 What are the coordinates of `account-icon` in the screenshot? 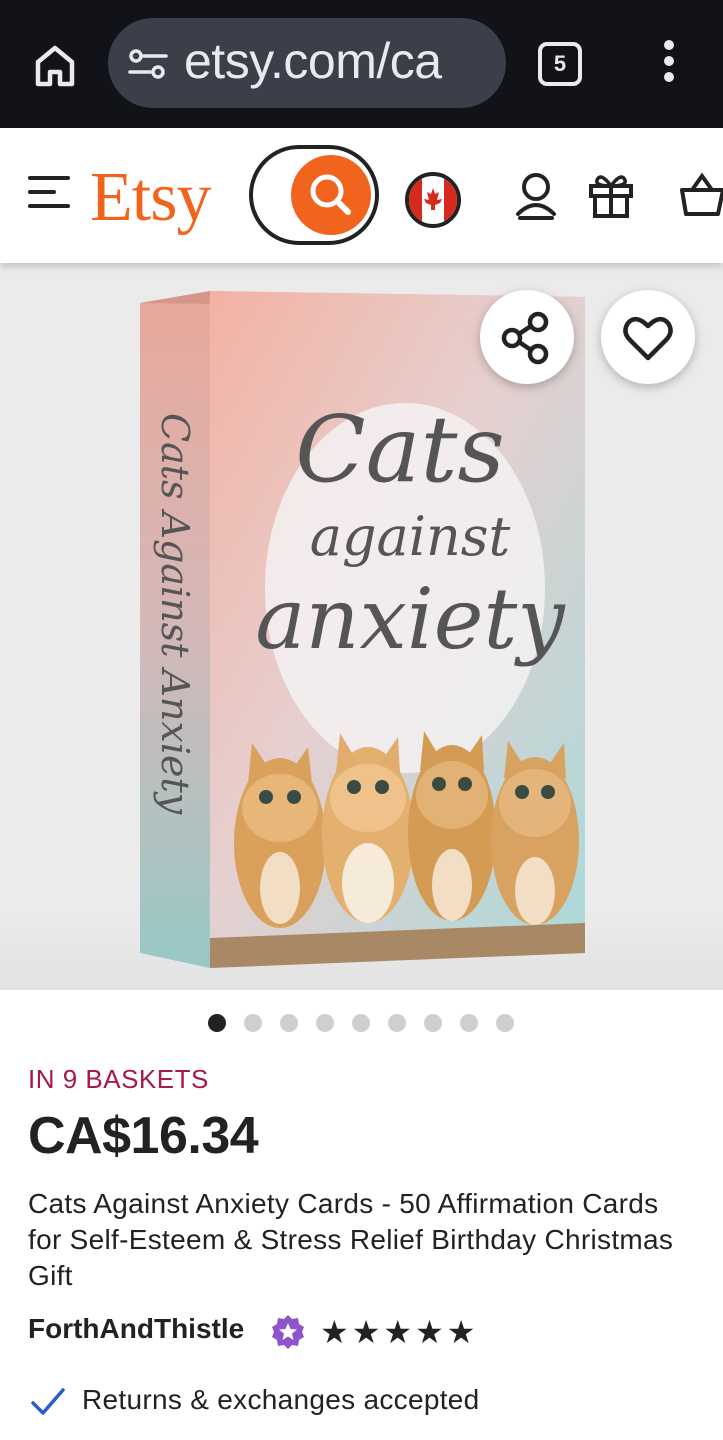 It's located at (536, 196).